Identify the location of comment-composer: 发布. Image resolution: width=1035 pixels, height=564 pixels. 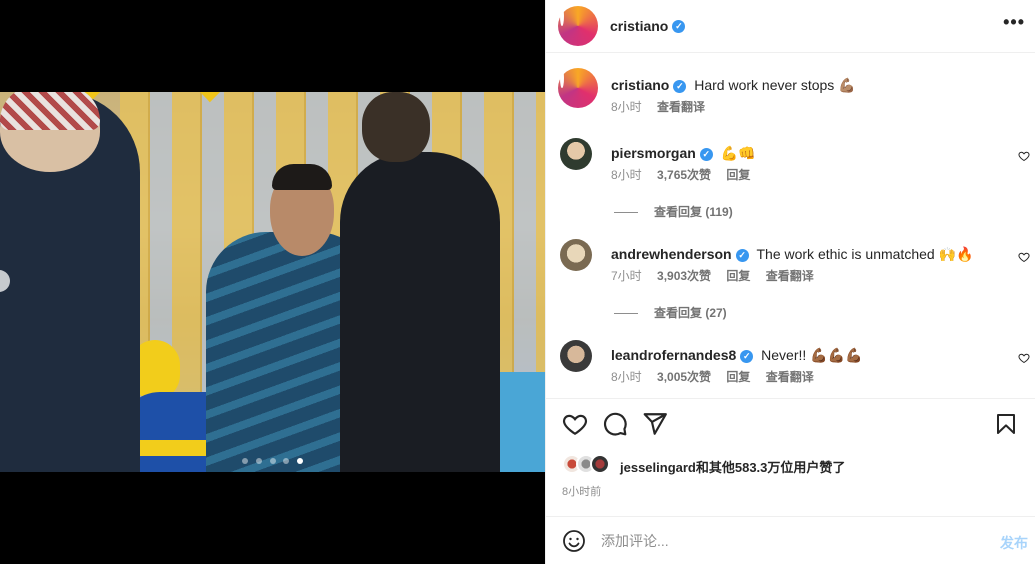
(790, 540).